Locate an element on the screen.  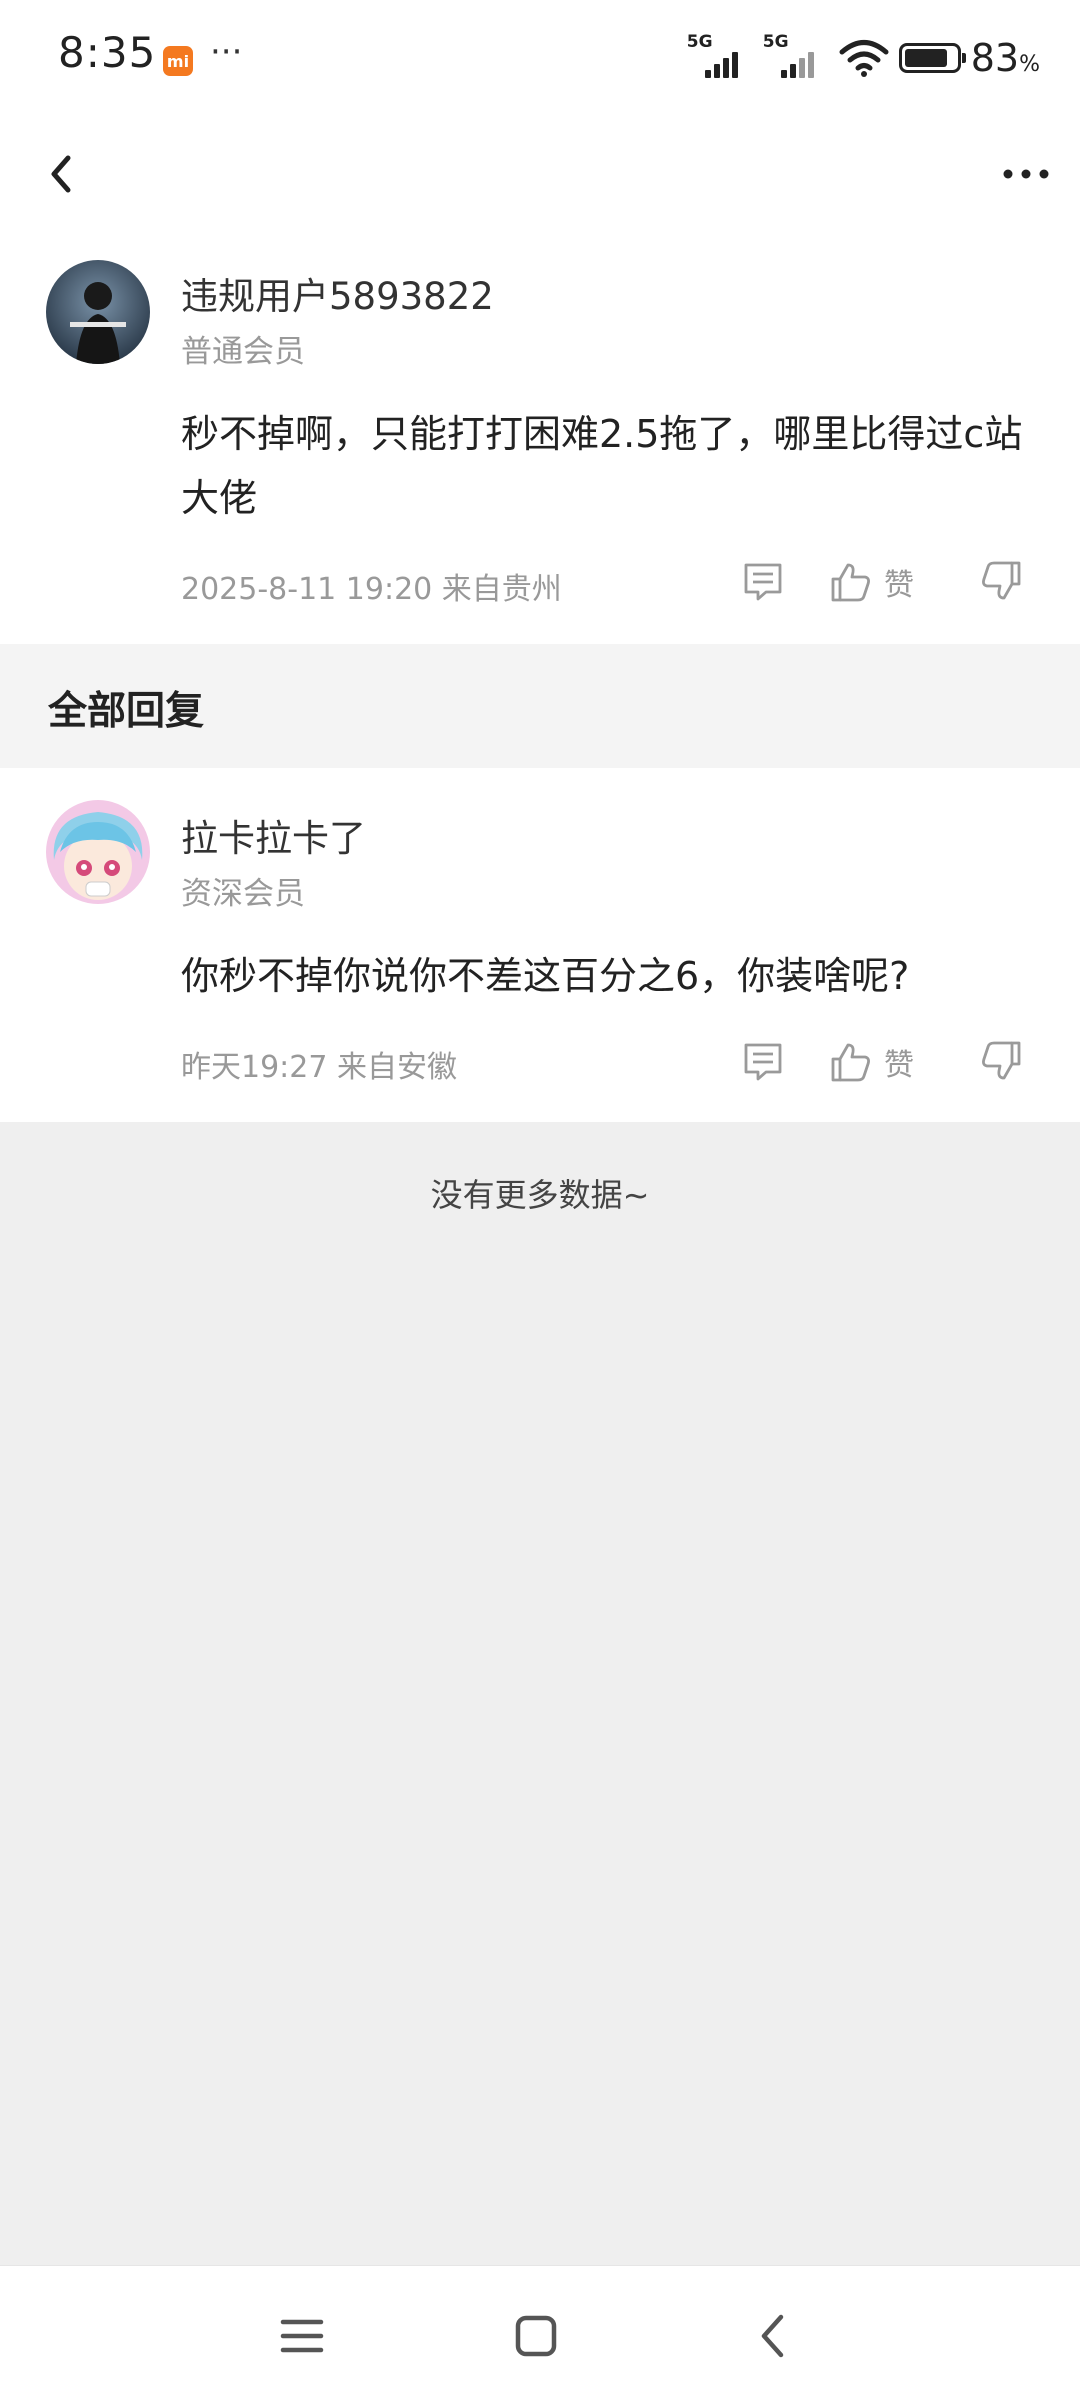
home-button is located at coordinates (536, 2336).